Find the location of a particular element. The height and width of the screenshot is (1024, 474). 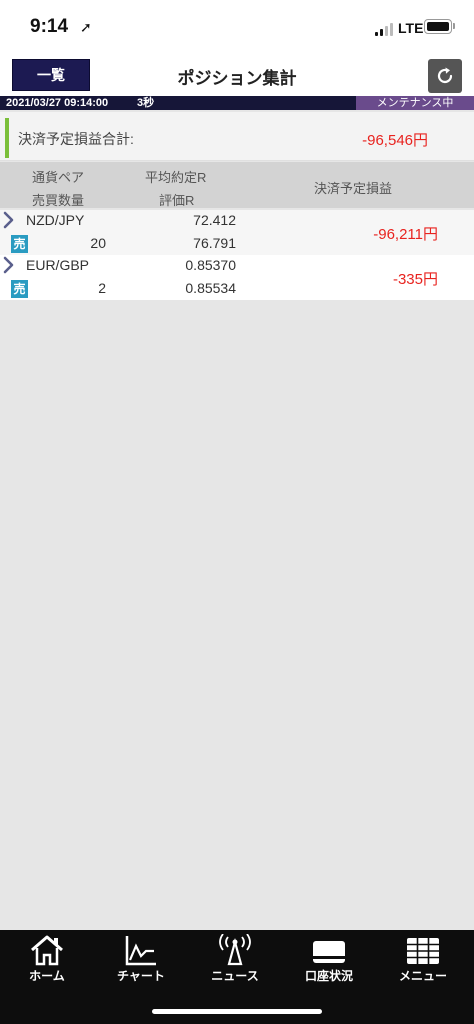

network-type: LTE is located at coordinates (411, 28).